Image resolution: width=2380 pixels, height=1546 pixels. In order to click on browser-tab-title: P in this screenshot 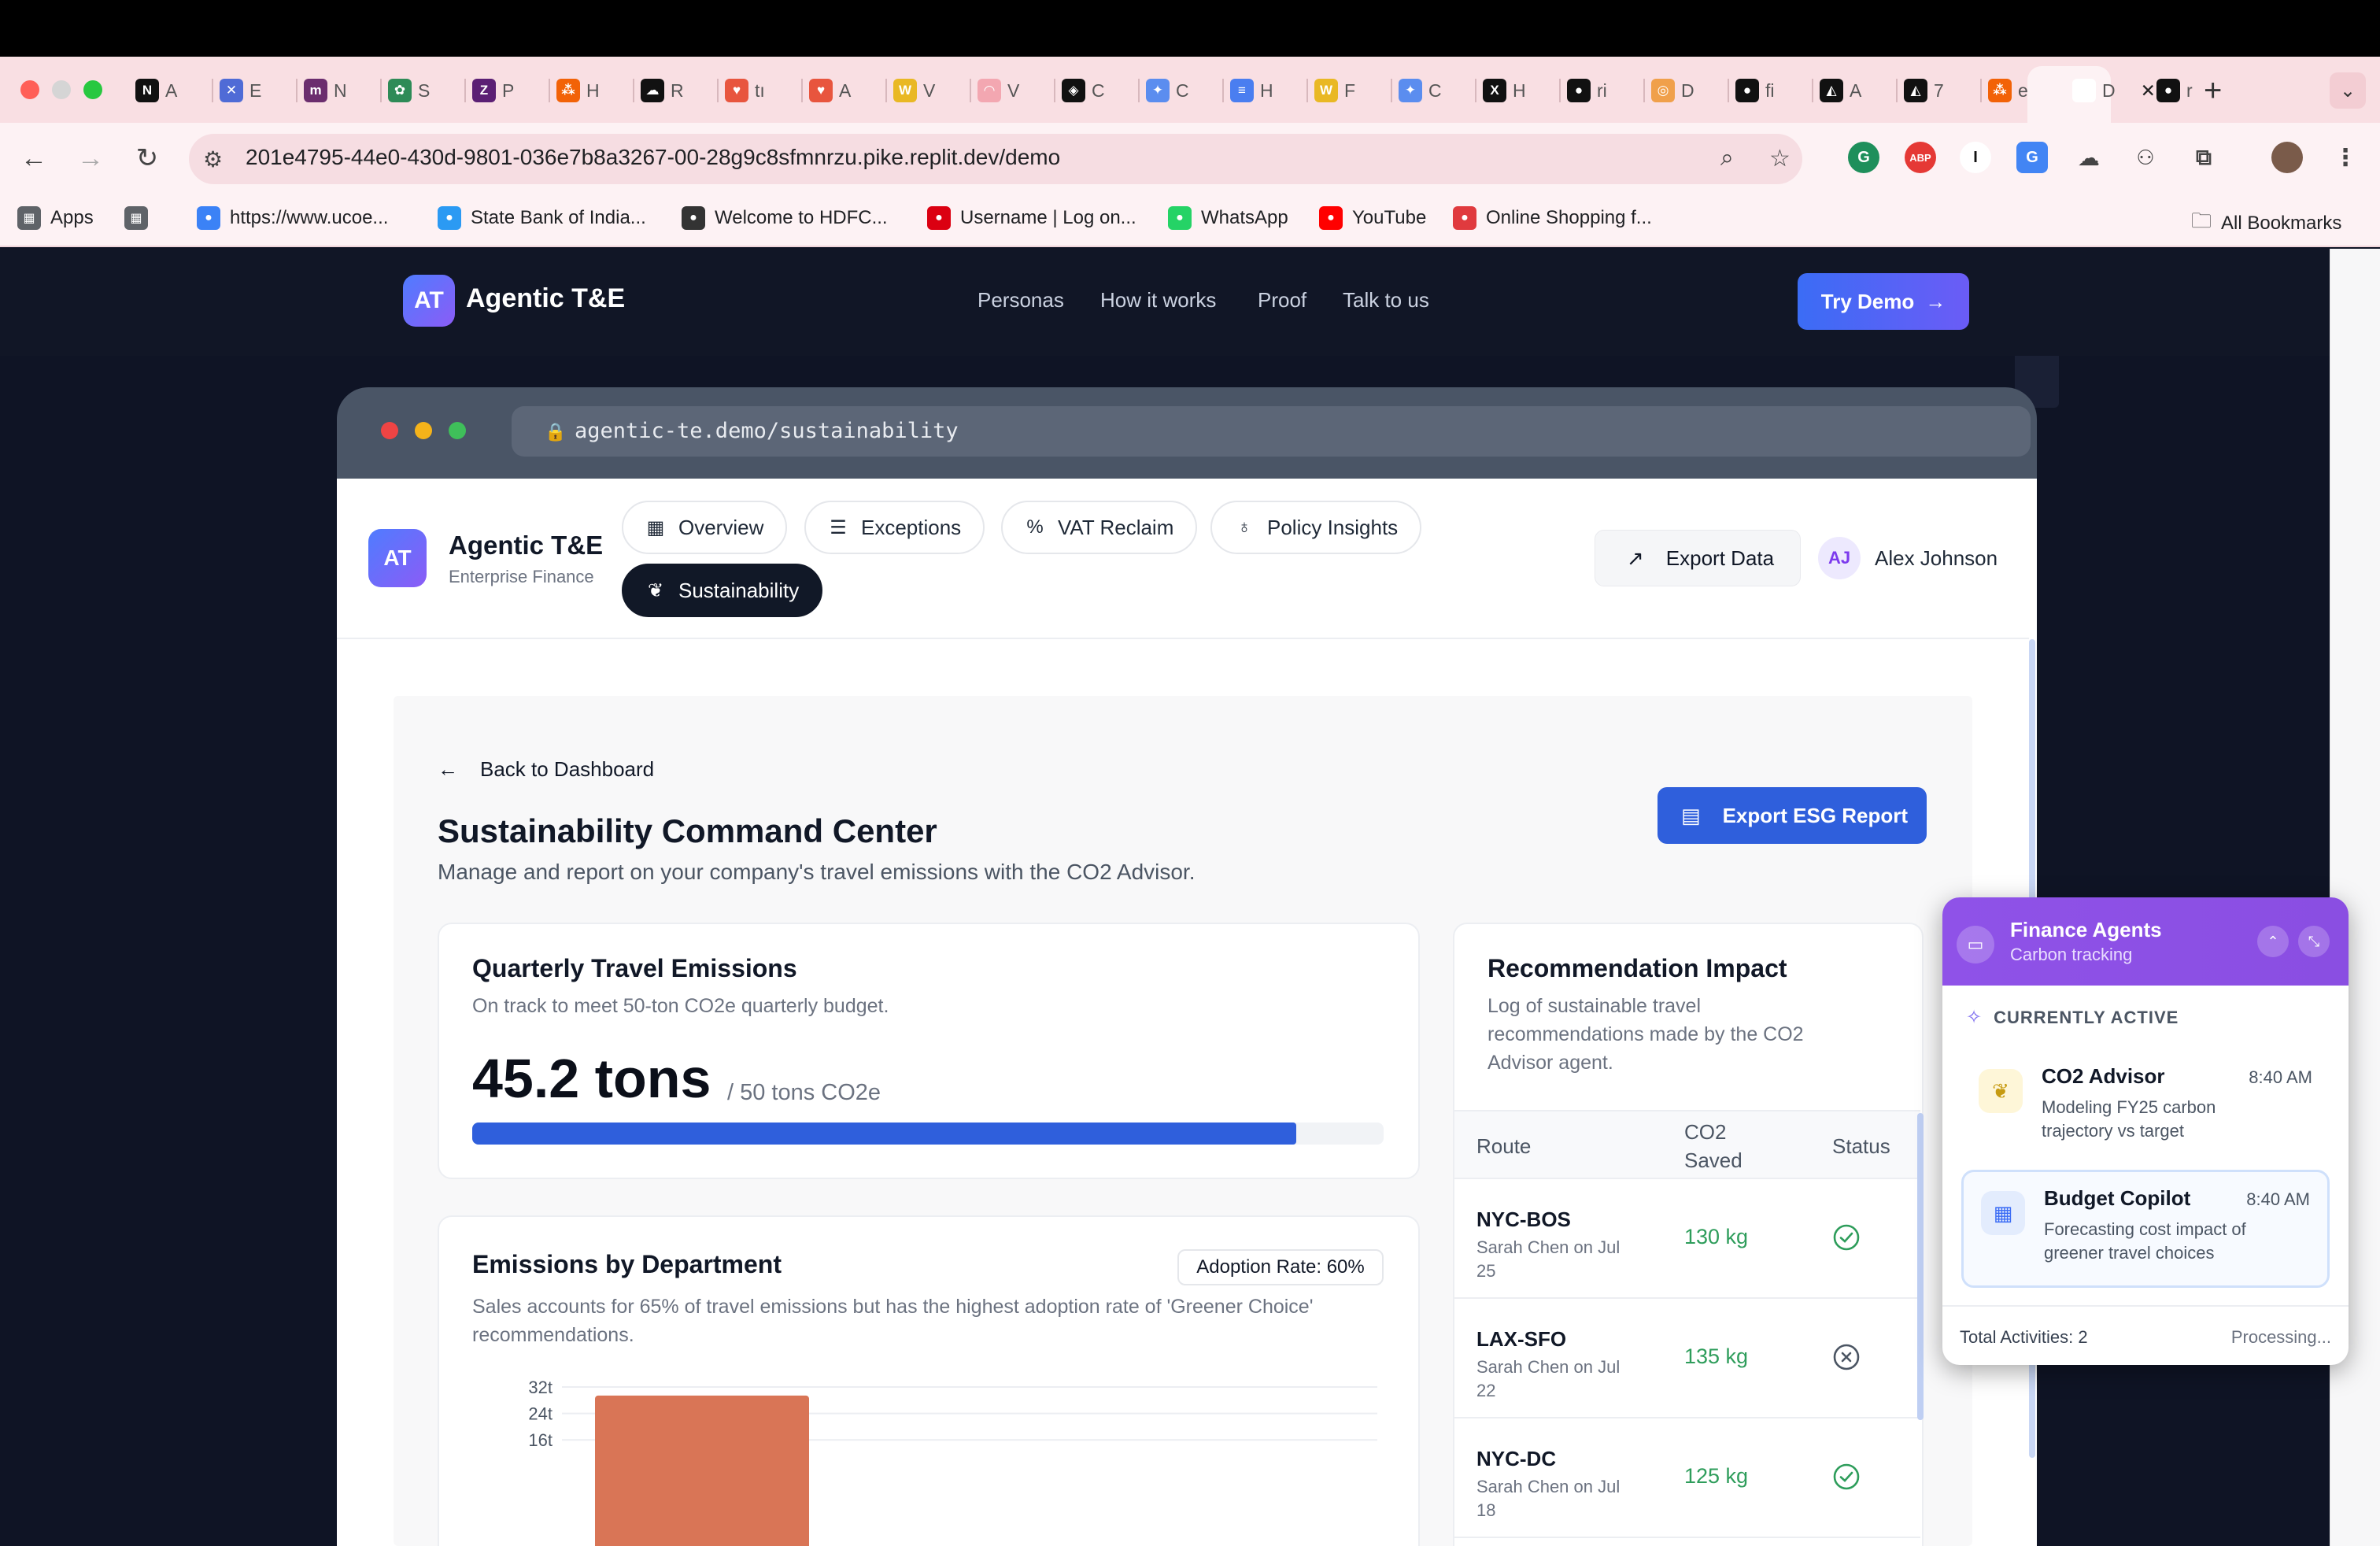, I will do `click(508, 90)`.